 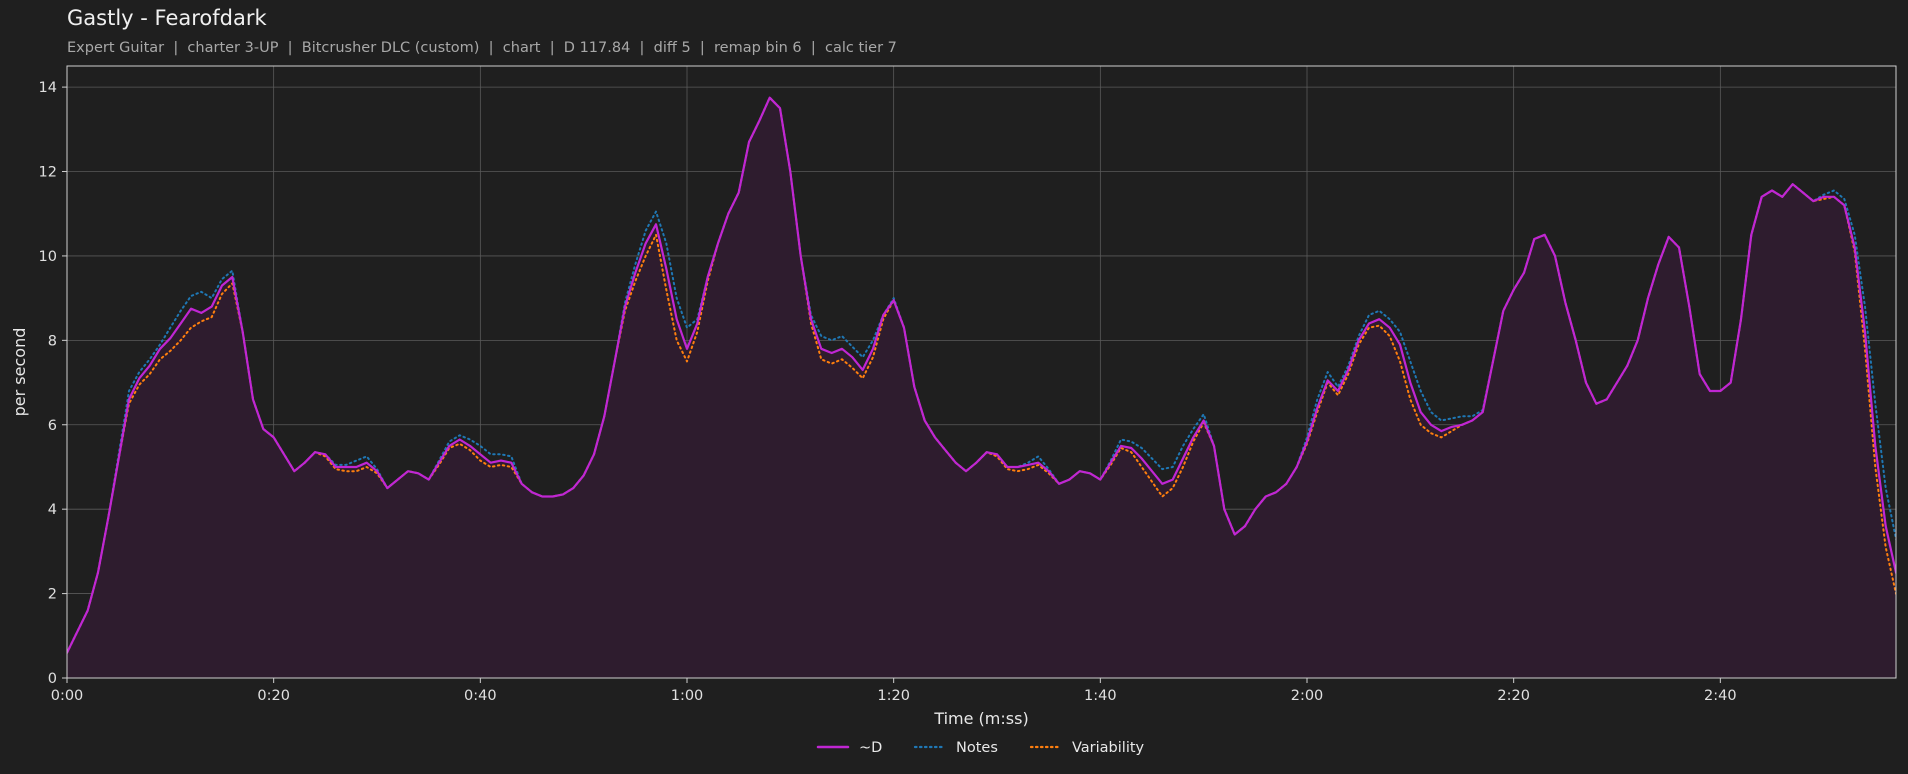 I want to click on x-tick-label: 1:00, so click(x=687, y=696).